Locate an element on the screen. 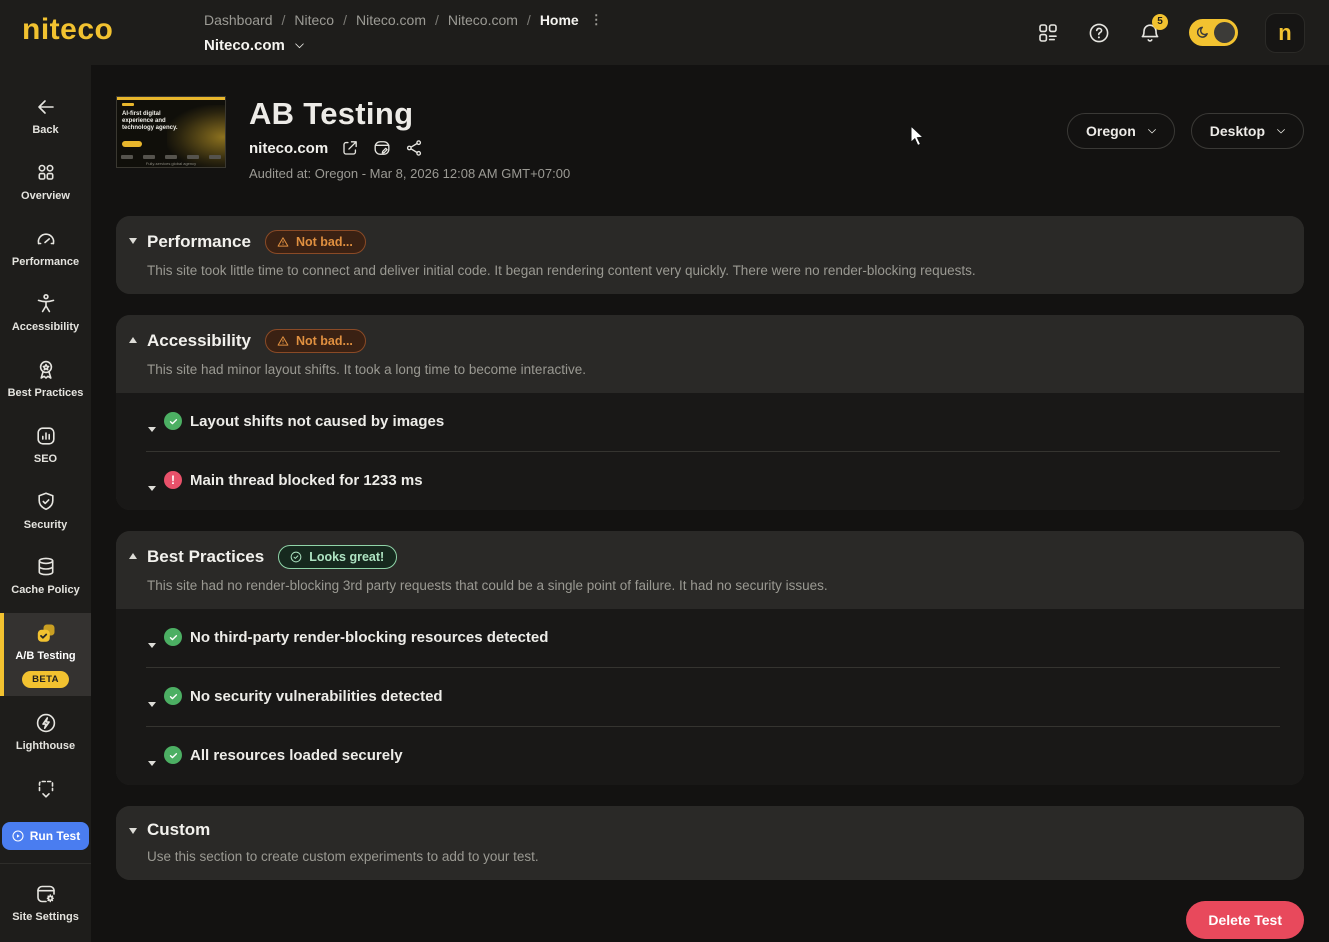 The height and width of the screenshot is (942, 1329). notifications-bell-icon: 5 is located at coordinates (1153, 29).